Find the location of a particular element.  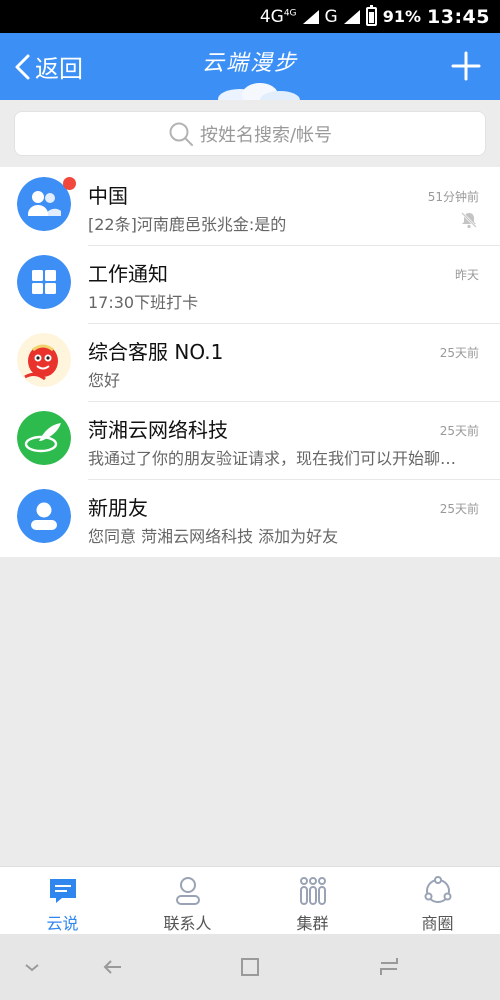

network-type-2: G is located at coordinates (331, 16).